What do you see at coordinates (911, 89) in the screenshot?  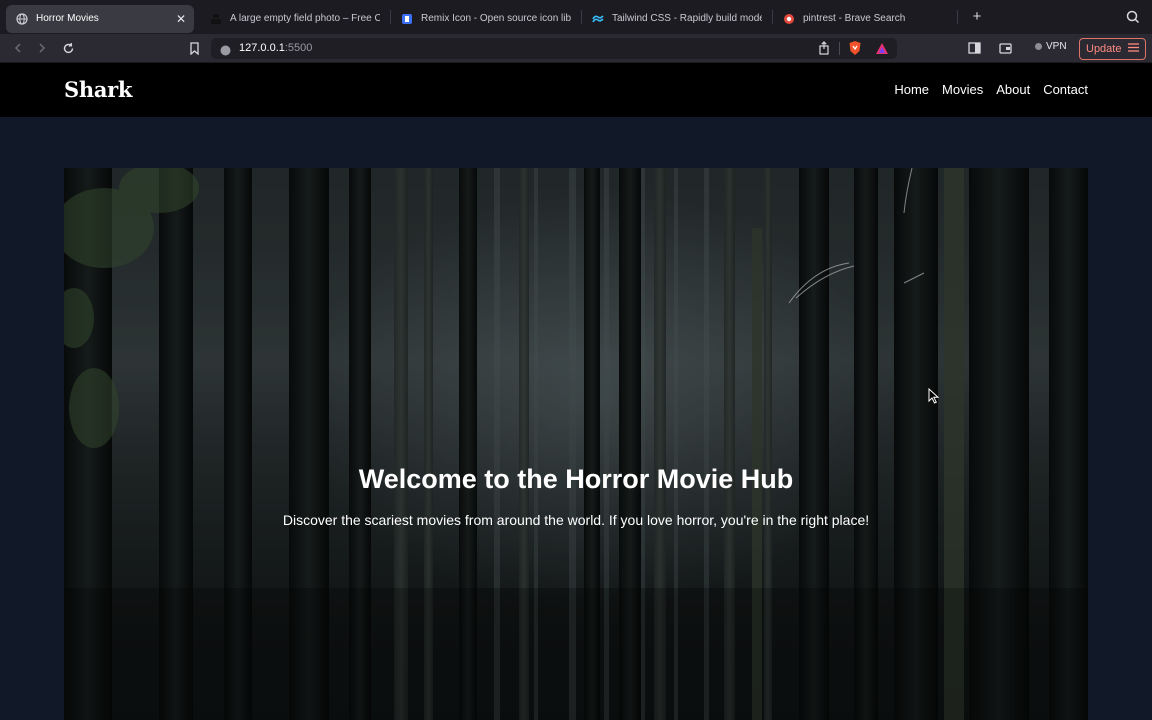 I see `nav-link-home: Home` at bounding box center [911, 89].